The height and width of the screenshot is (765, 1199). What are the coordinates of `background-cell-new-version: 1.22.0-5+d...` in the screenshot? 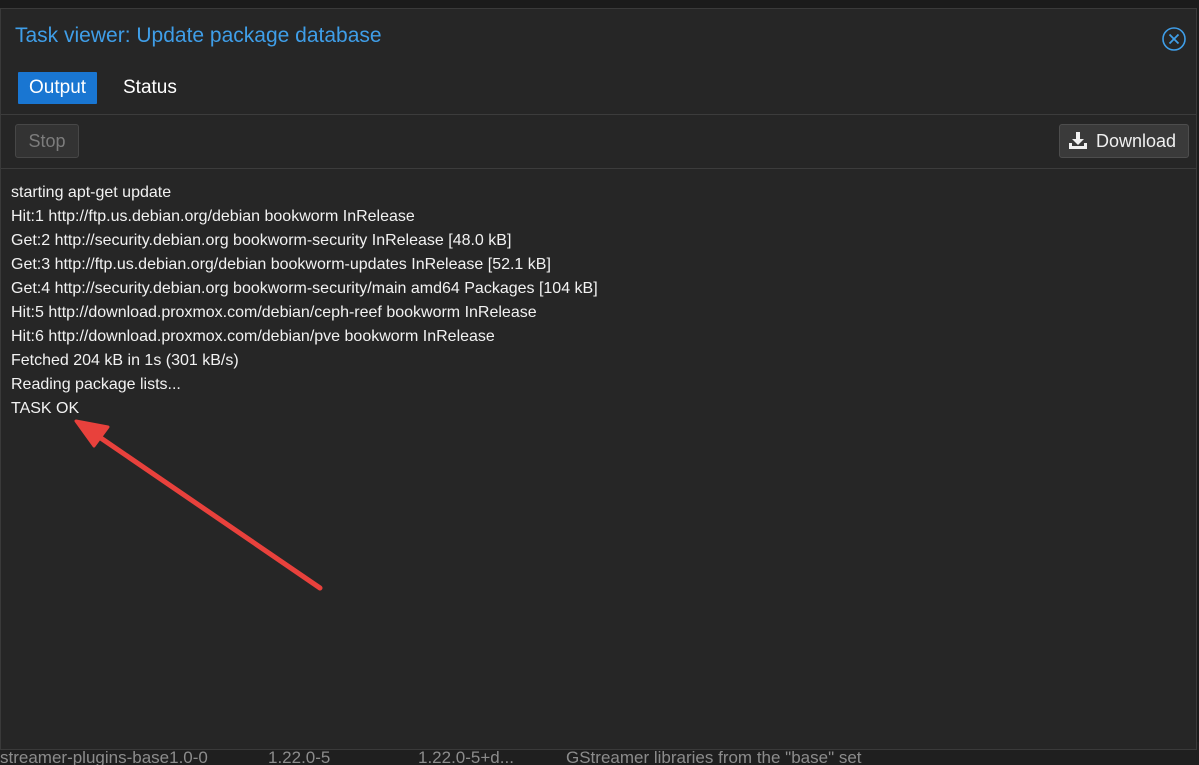 It's located at (466, 756).